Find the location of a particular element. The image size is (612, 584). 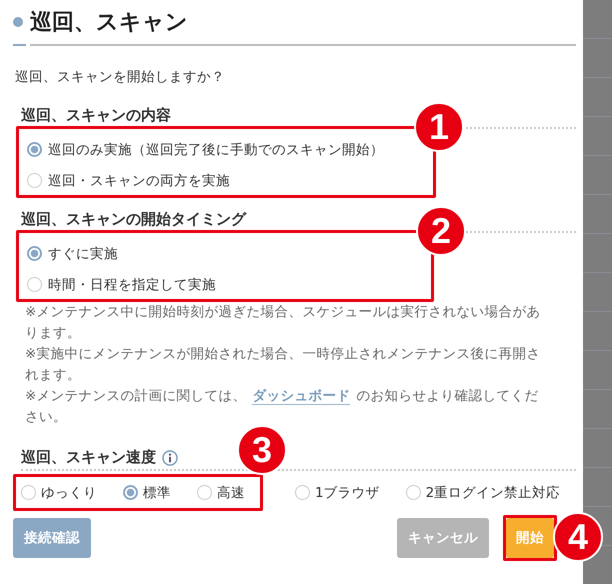

bullet-icon is located at coordinates (18, 22).